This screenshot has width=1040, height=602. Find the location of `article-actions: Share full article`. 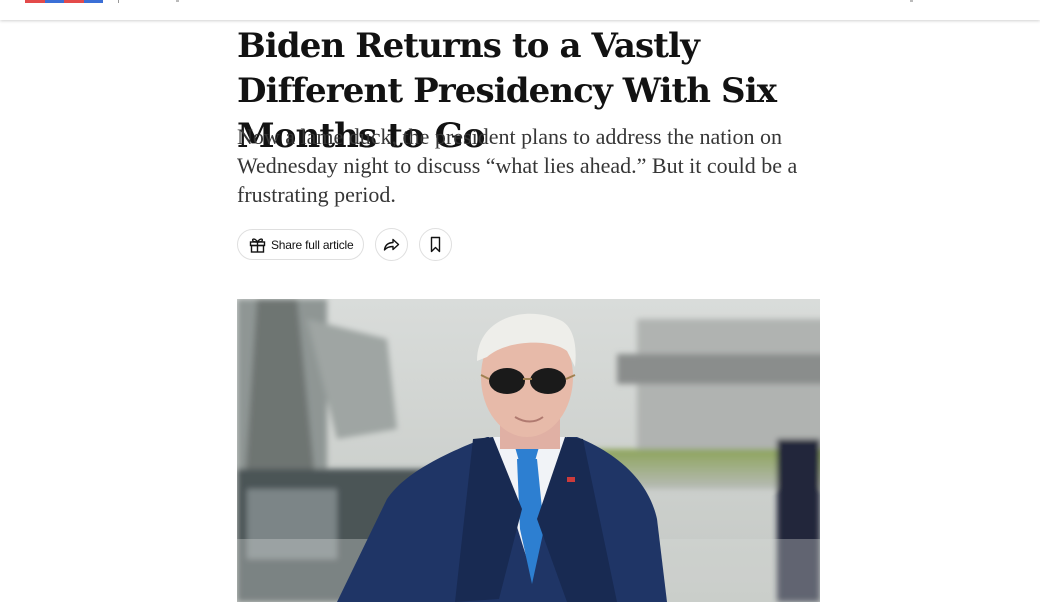

article-actions: Share full article is located at coordinates (345, 244).